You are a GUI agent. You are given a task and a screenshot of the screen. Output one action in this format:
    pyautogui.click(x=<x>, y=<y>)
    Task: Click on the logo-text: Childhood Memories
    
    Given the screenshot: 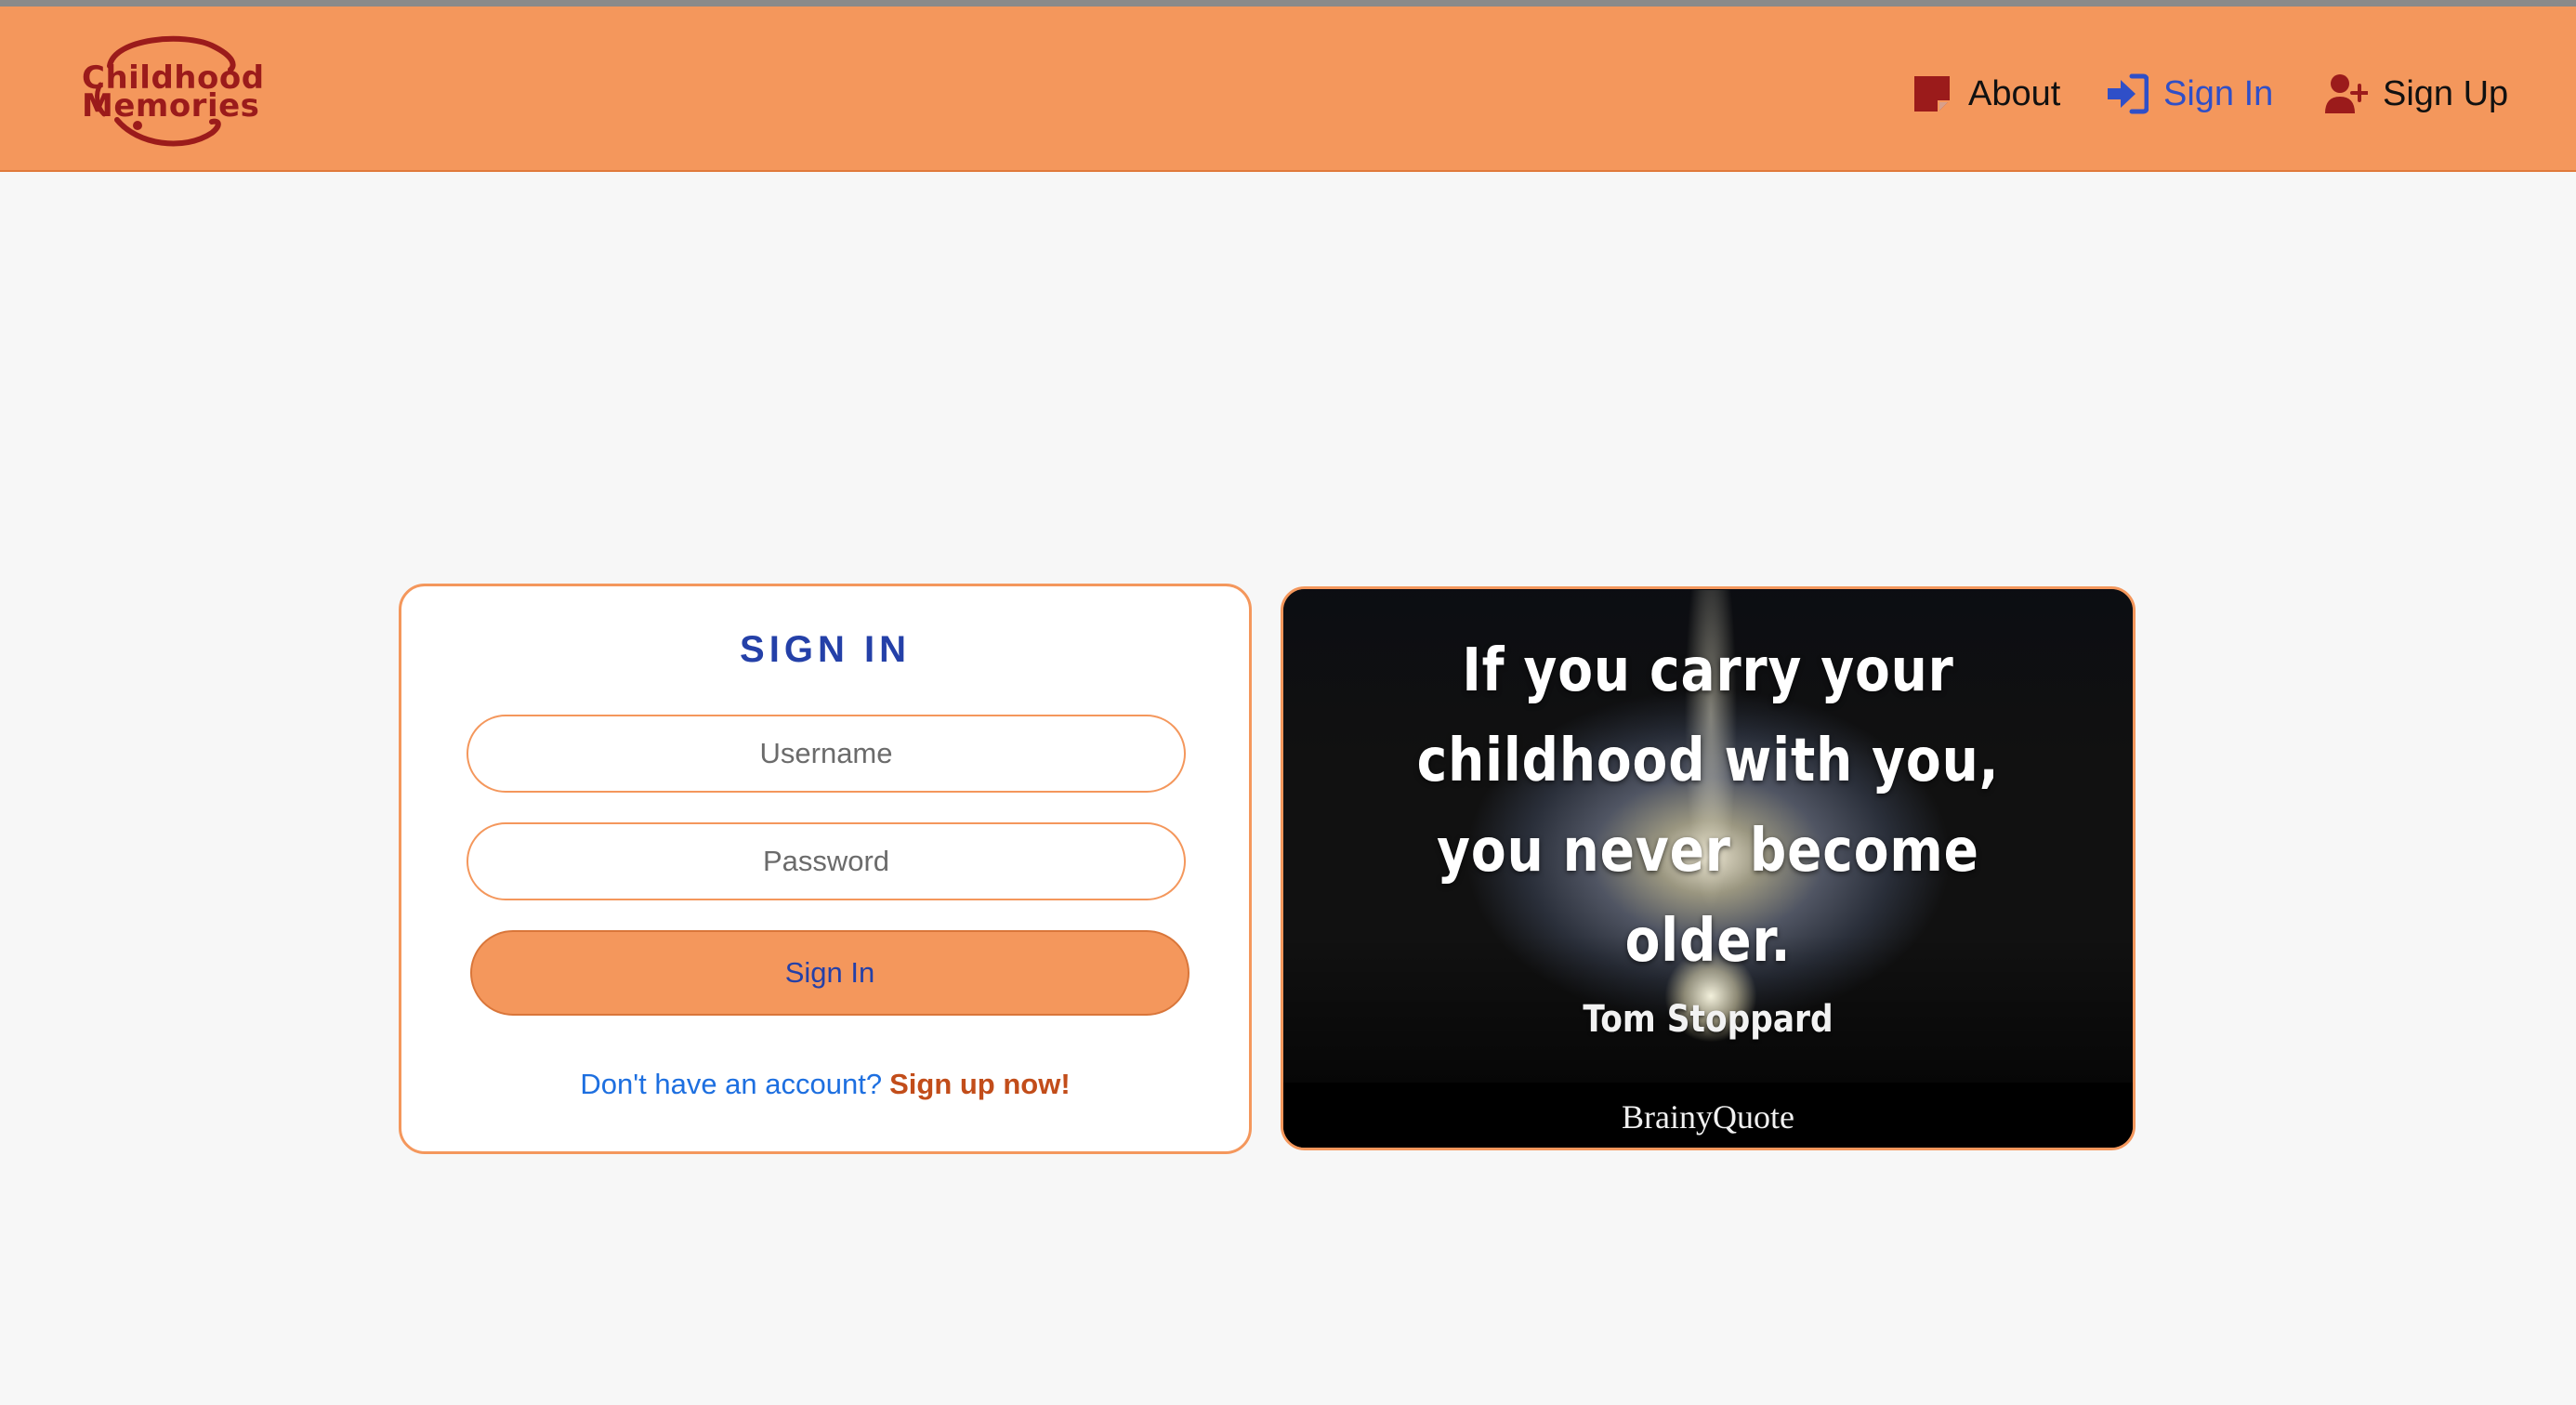 What is the action you would take?
    pyautogui.click(x=175, y=93)
    